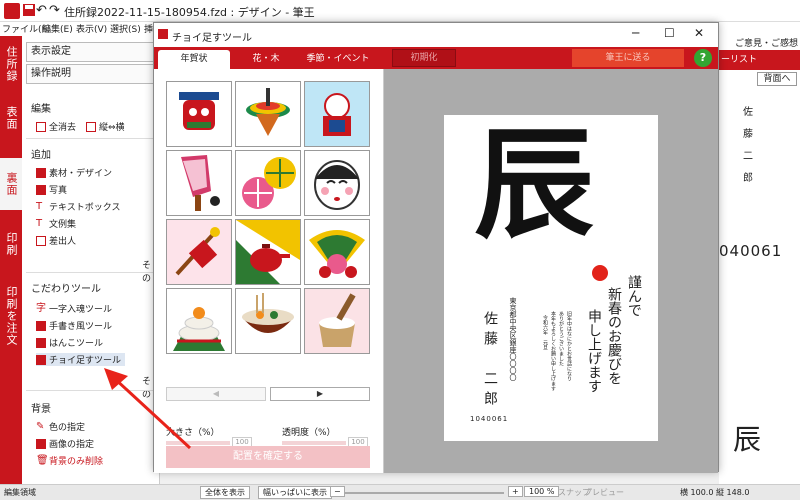  I want to click on tile-mochitsuki, so click(337, 321).